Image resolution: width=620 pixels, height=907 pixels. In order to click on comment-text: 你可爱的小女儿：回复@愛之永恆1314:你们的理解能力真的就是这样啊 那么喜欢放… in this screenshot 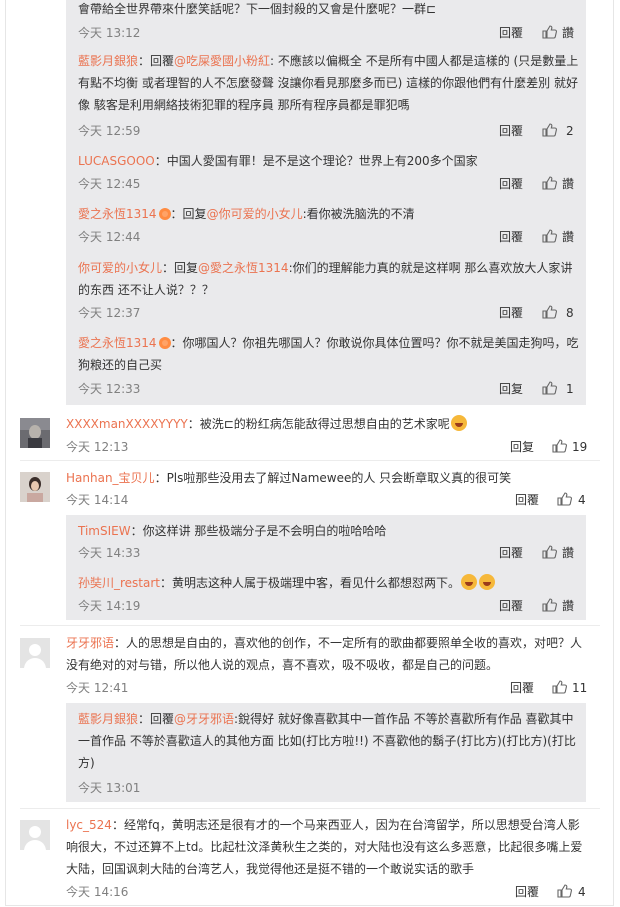, I will do `click(325, 279)`.